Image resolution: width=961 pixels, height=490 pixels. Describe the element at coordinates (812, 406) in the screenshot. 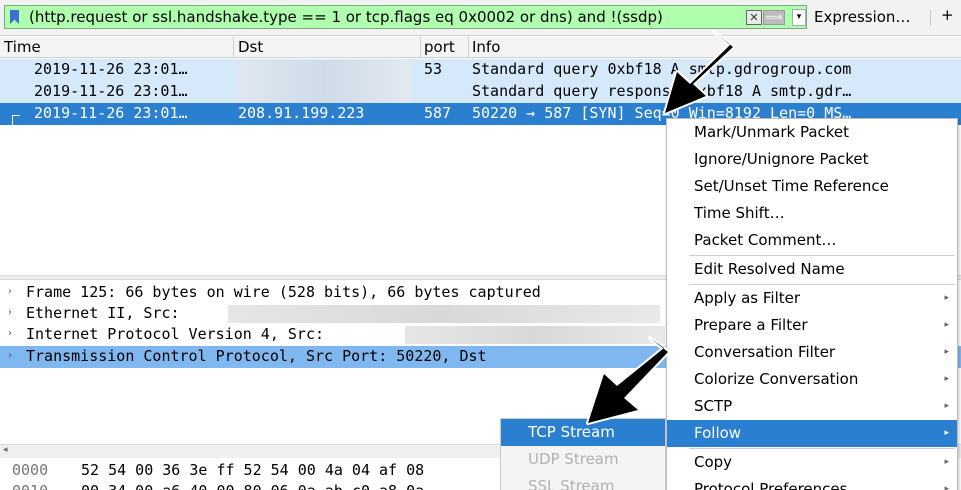

I see `menu-item-sctp: SCTP ▸` at that location.